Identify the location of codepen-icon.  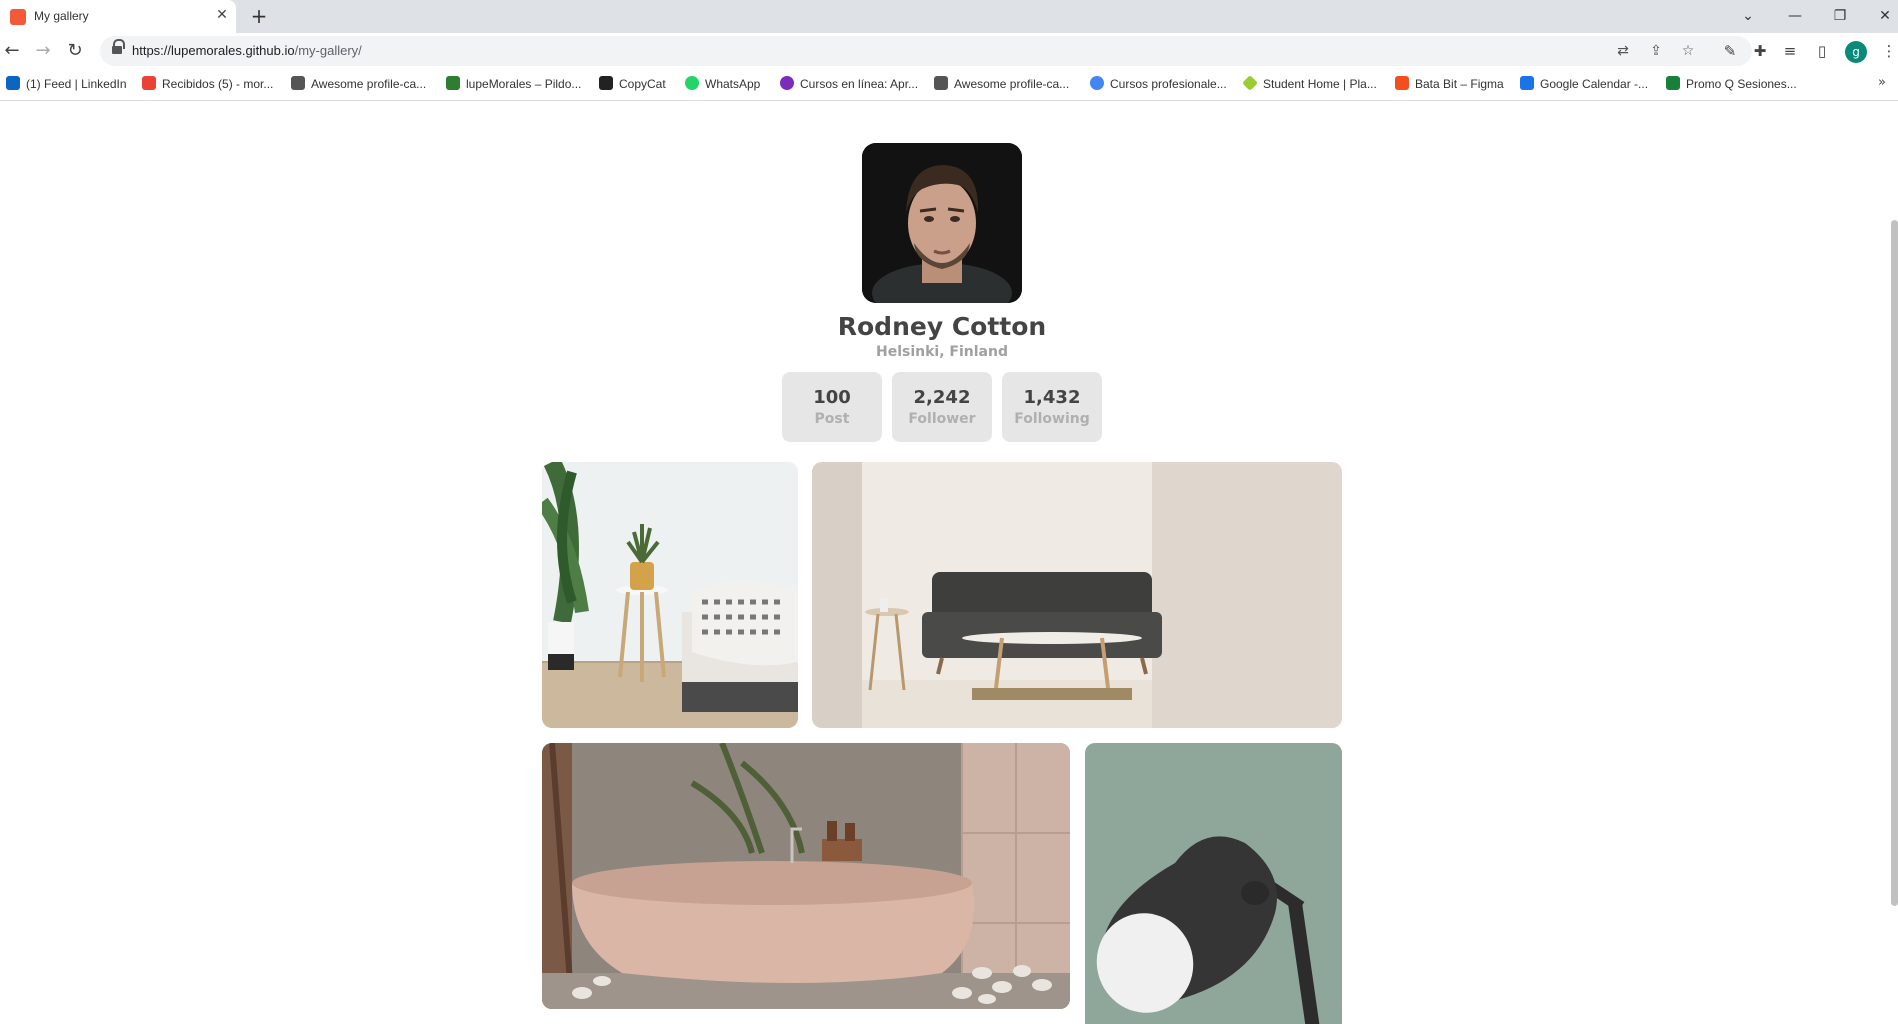
(606, 83).